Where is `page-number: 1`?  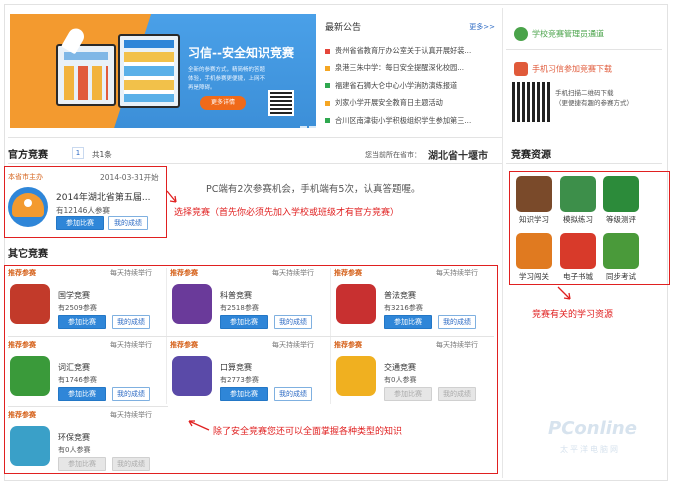 page-number: 1 is located at coordinates (78, 153).